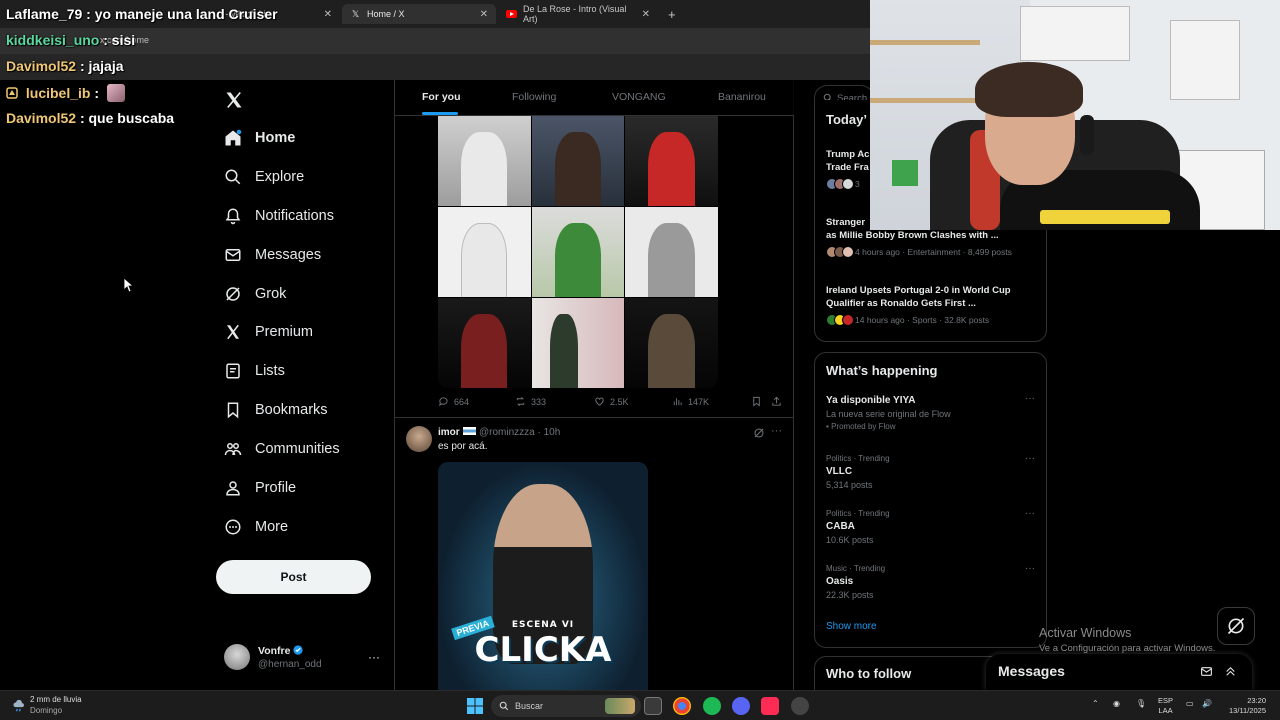 This screenshot has width=1280, height=720. I want to click on repost-button: 333, so click(530, 401).